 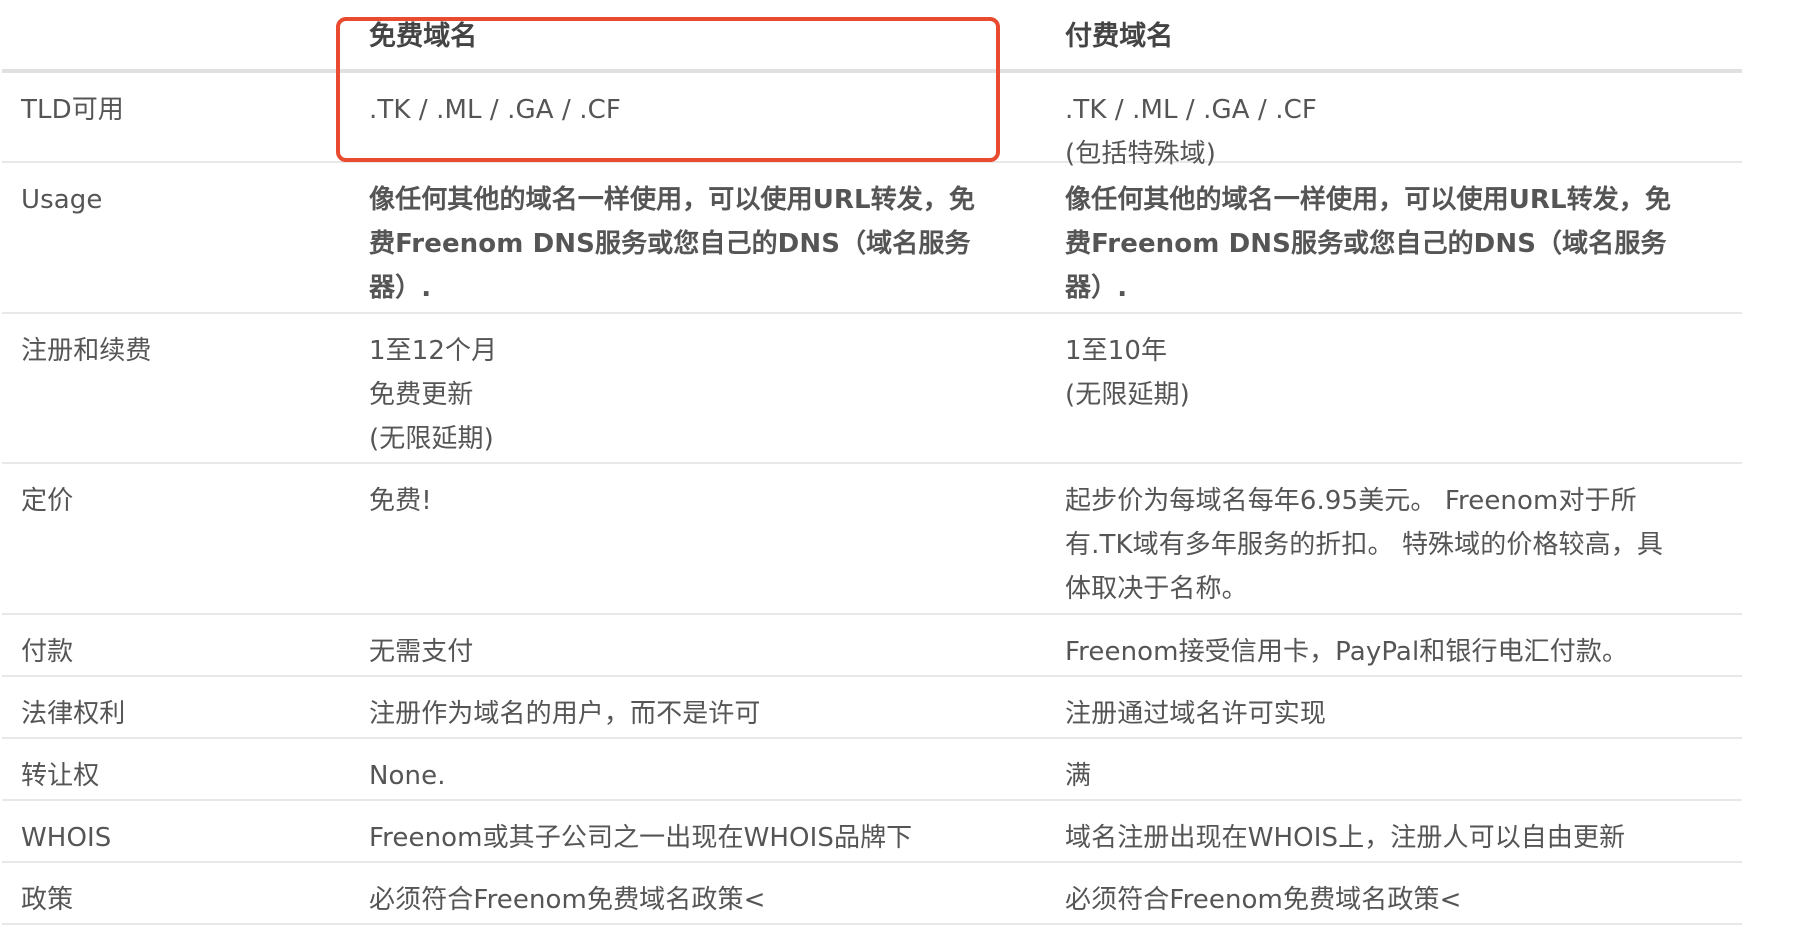 I want to click on paid-text: Freenom接受信用卡，PayPal和银行电汇付款。, so click(x=1347, y=652).